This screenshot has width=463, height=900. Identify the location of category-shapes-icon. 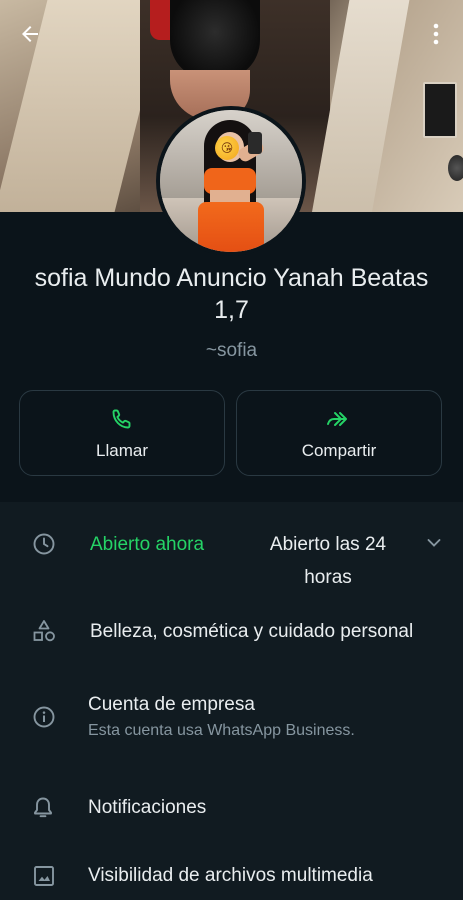
(44, 631).